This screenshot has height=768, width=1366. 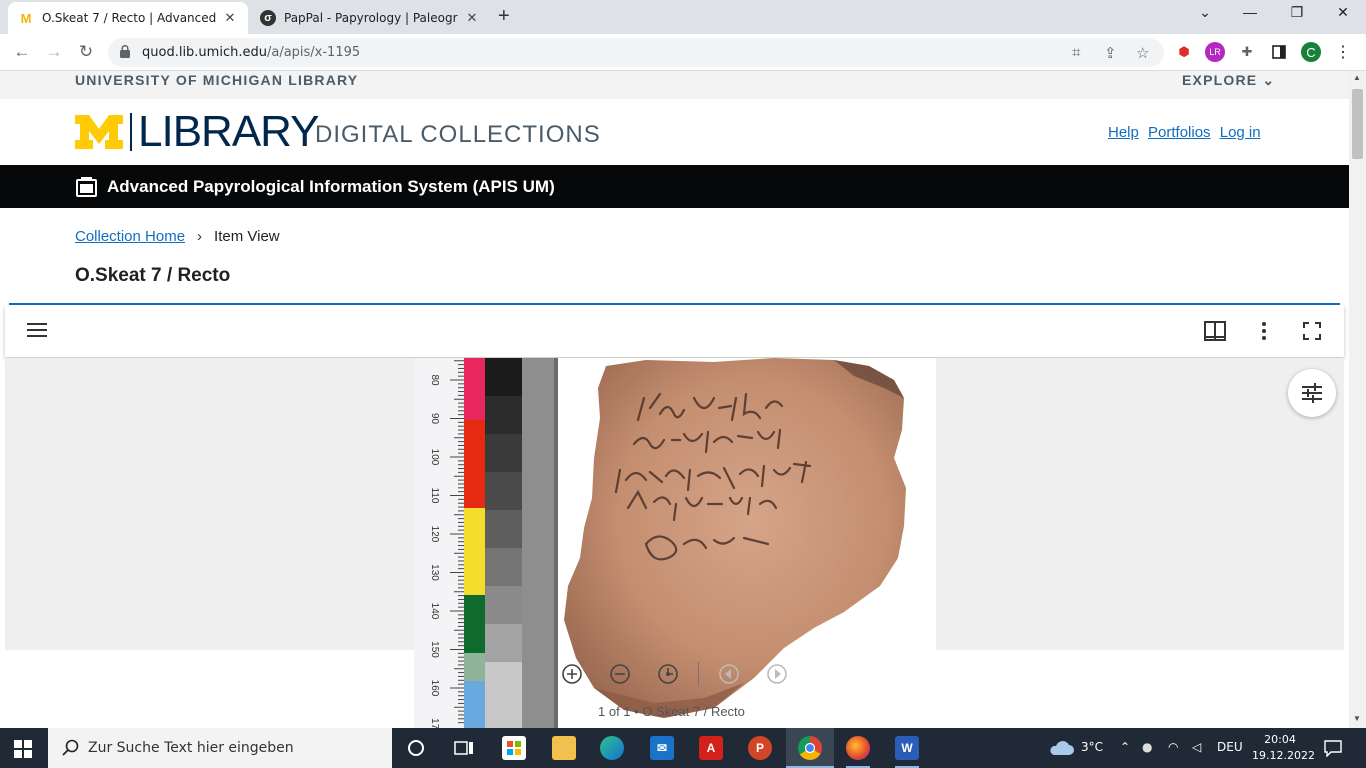 What do you see at coordinates (1283, 755) in the screenshot?
I see `clock-date: 19.12.2022` at bounding box center [1283, 755].